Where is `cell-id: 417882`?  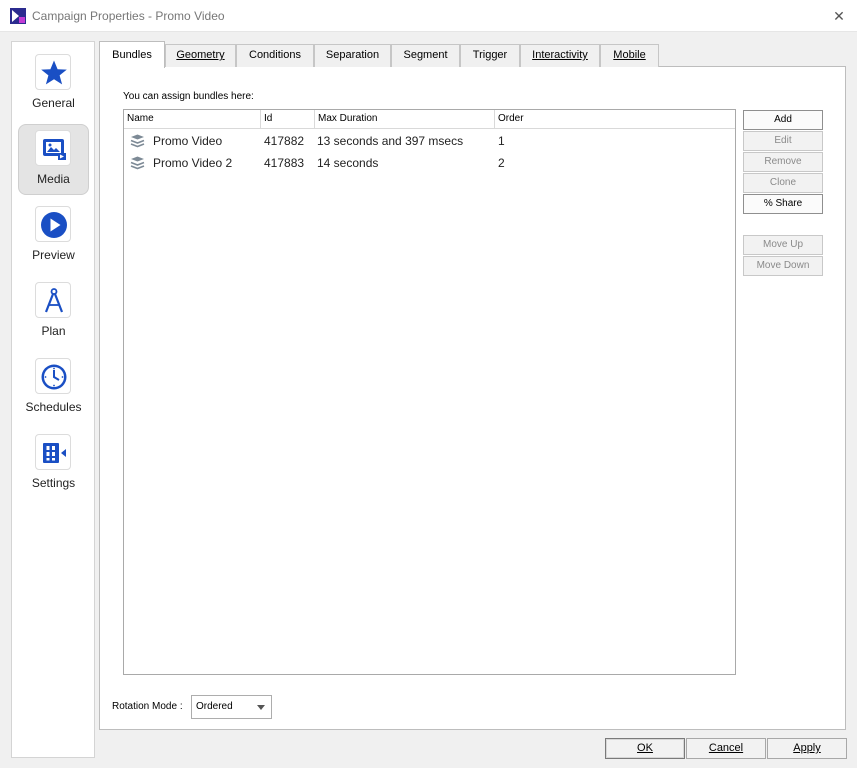
cell-id: 417882 is located at coordinates (284, 141).